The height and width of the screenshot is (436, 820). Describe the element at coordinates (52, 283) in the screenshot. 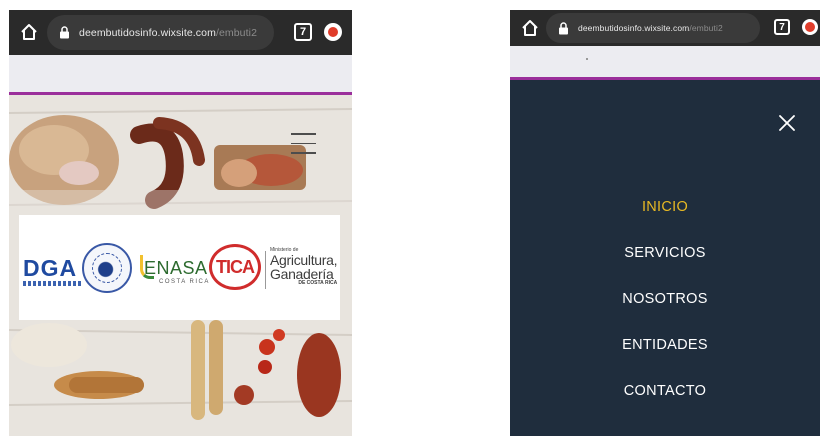

I see `dga-logo-subtext` at that location.